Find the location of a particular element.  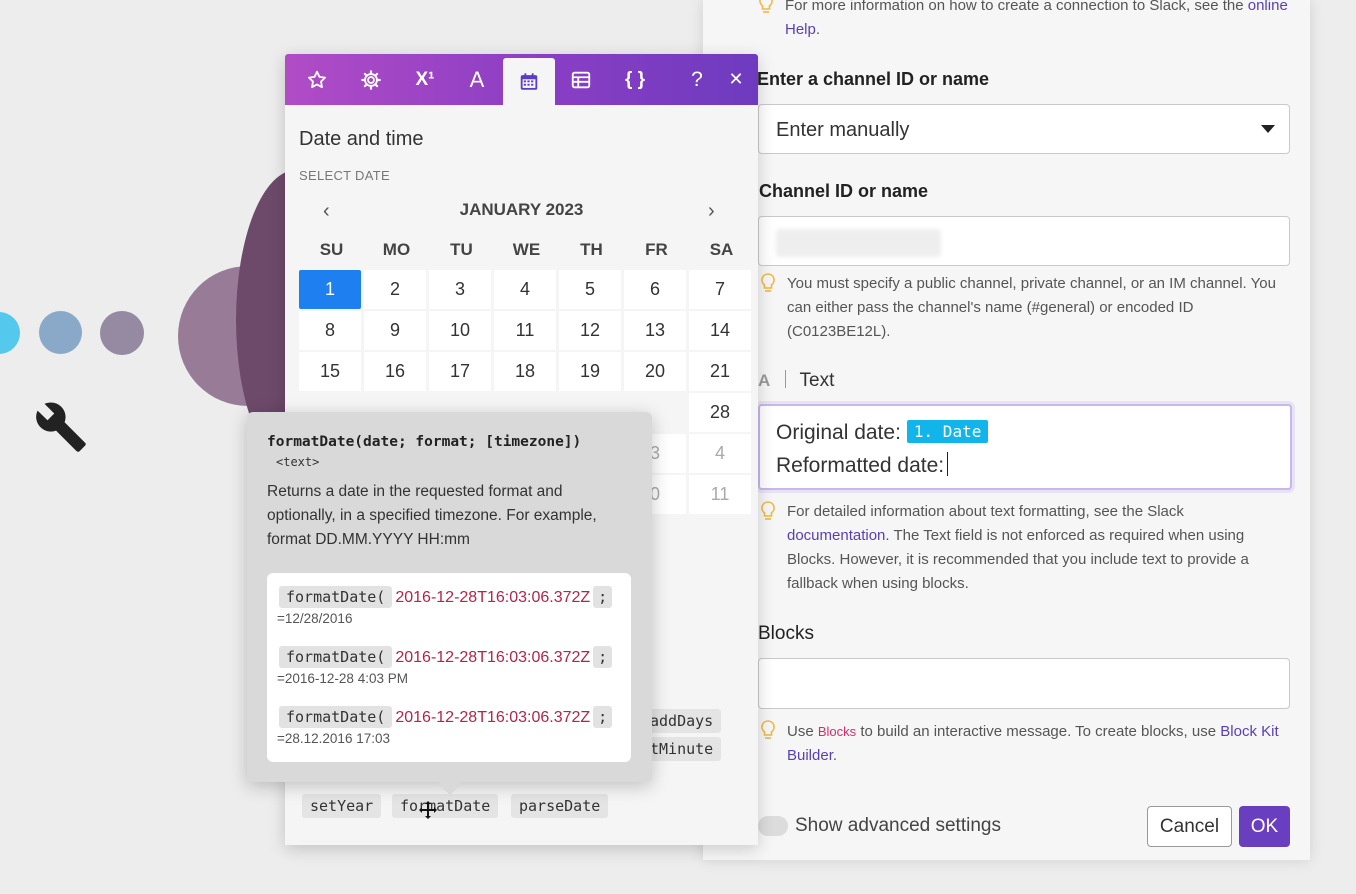

table-icon is located at coordinates (581, 79).